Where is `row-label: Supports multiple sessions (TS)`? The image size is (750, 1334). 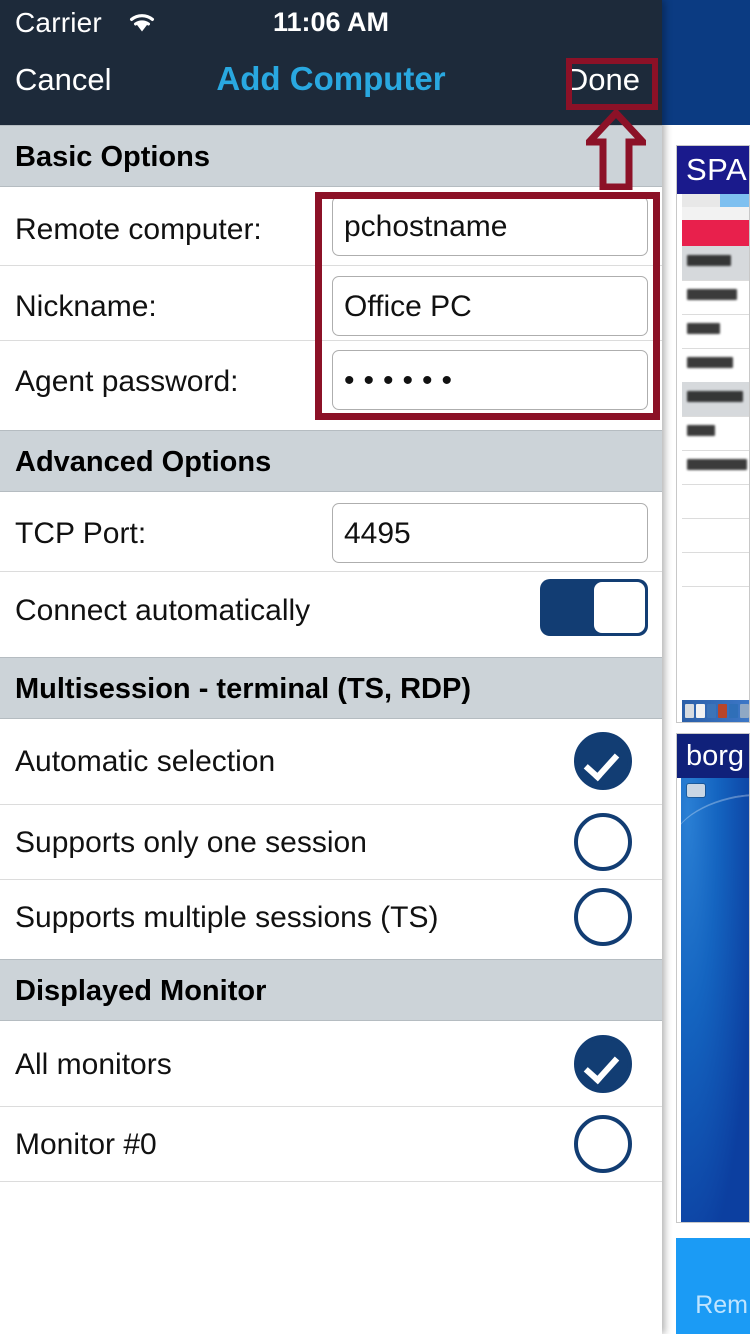
row-label: Supports multiple sessions (TS) is located at coordinates (227, 917).